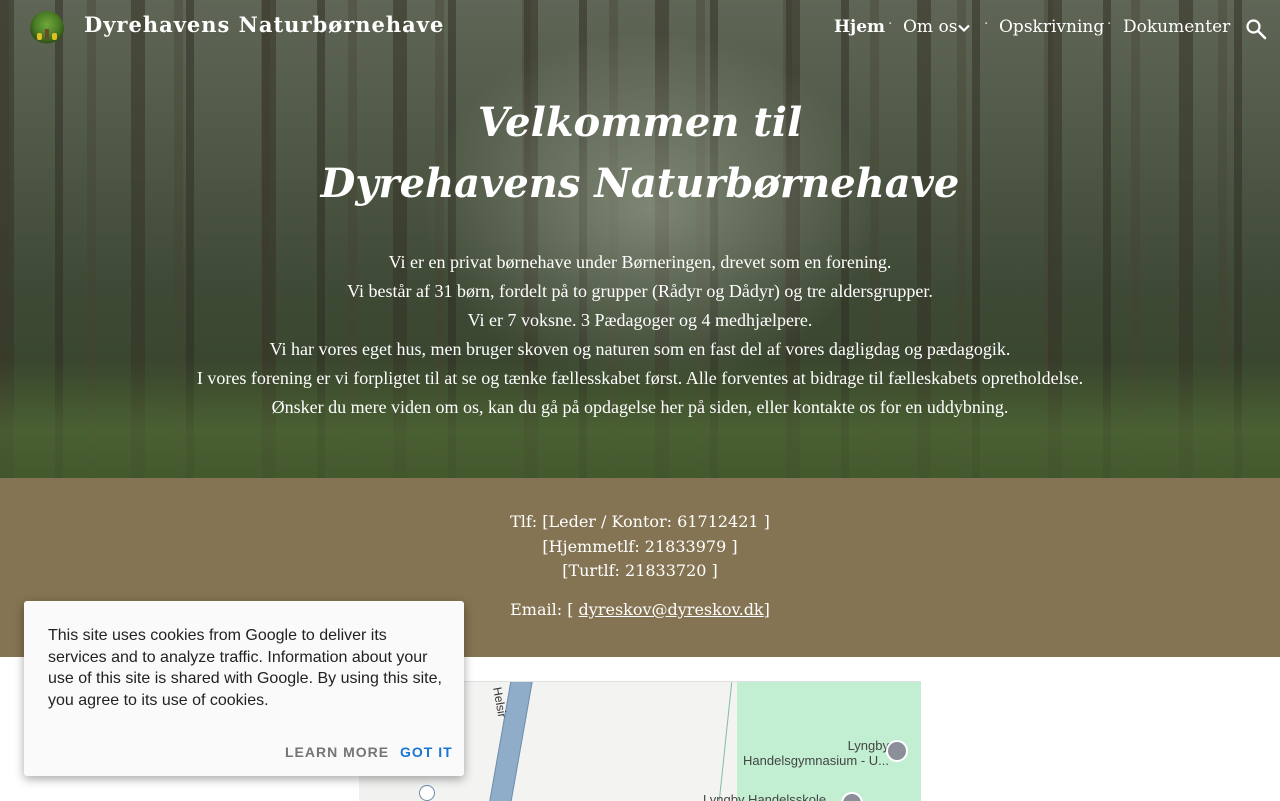 The width and height of the screenshot is (1280, 801). What do you see at coordinates (964, 28) in the screenshot?
I see `chevron-down-icon` at bounding box center [964, 28].